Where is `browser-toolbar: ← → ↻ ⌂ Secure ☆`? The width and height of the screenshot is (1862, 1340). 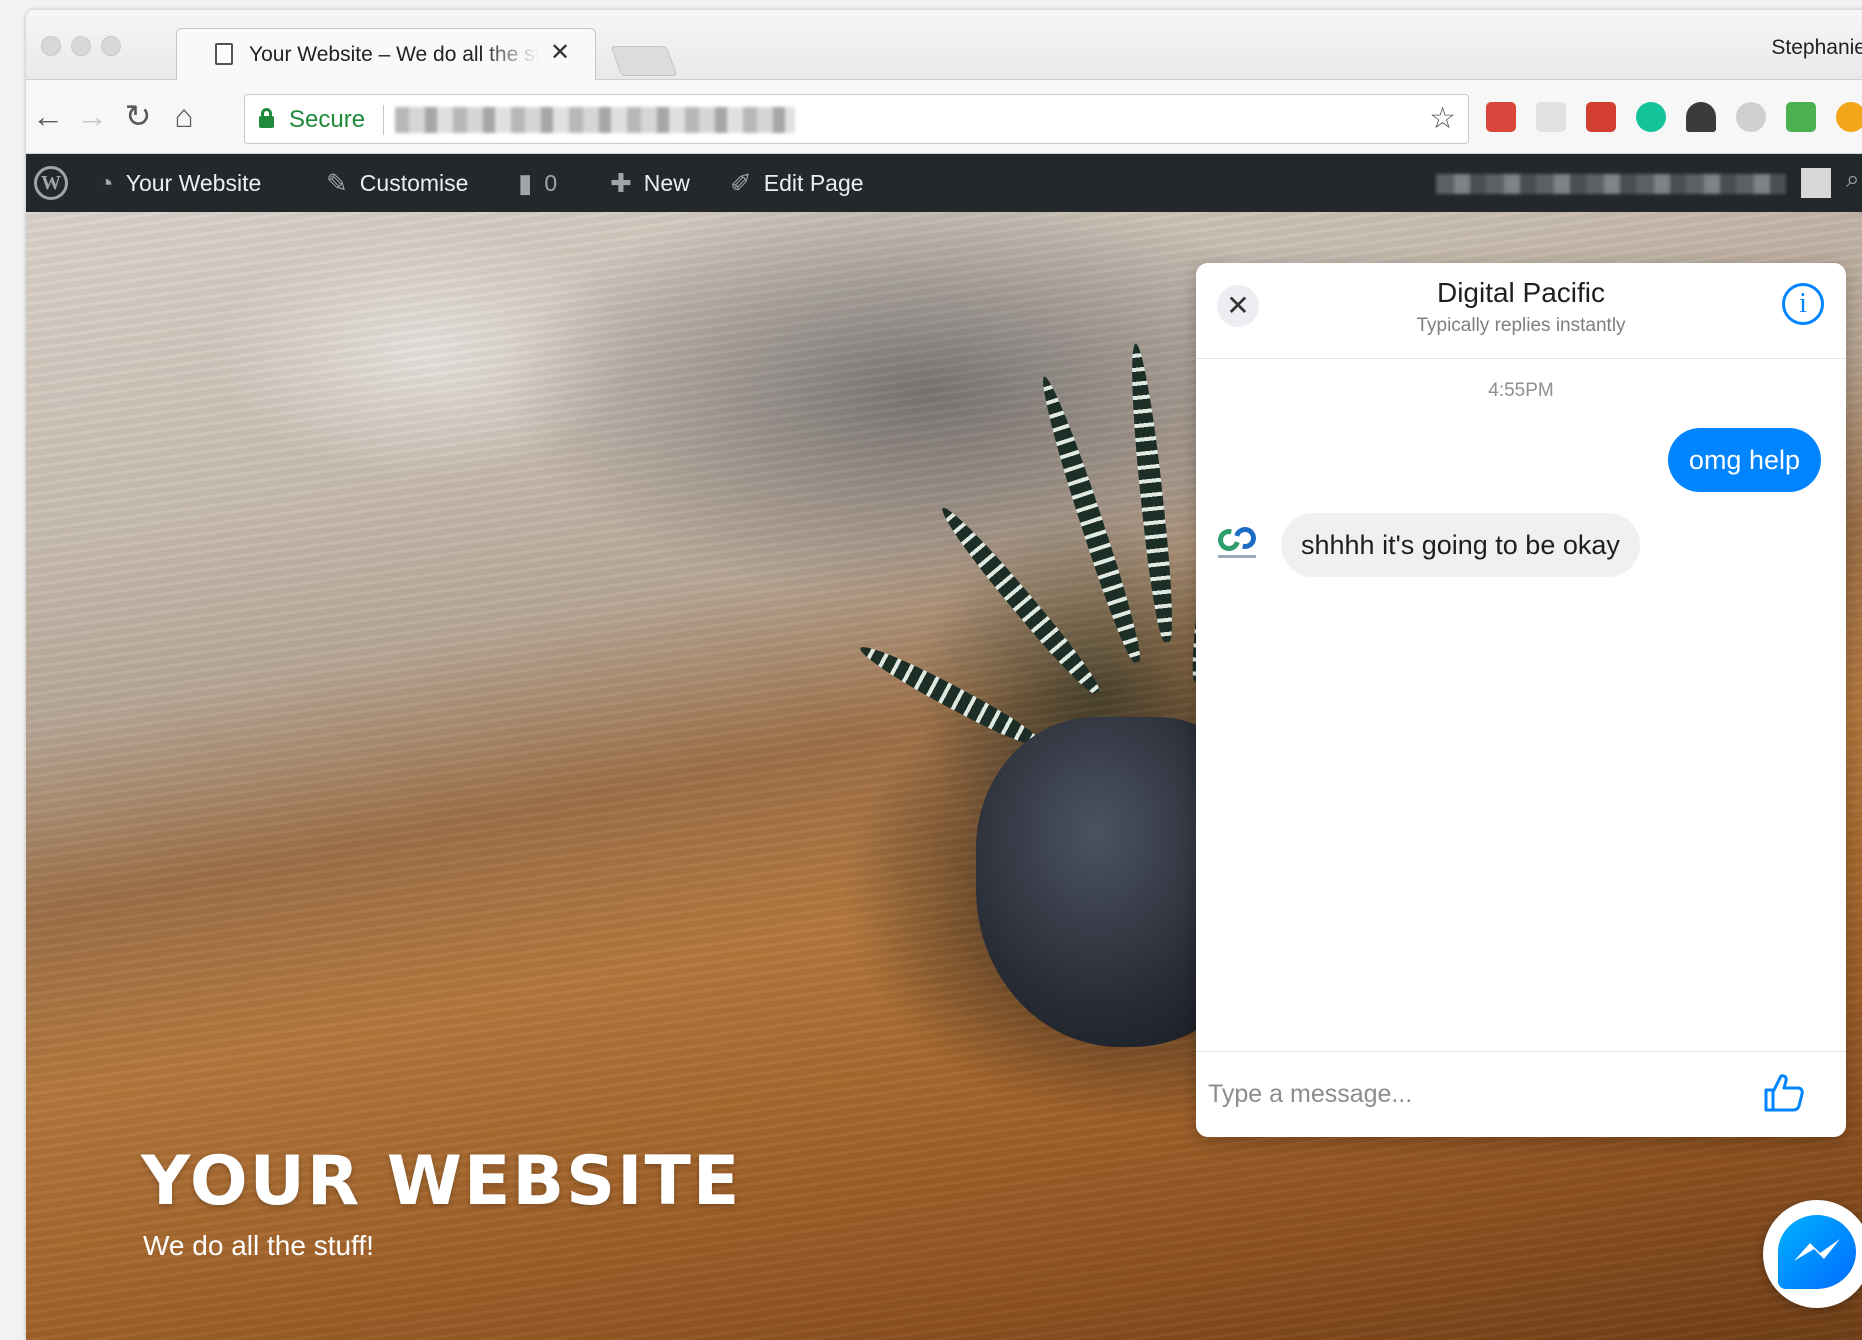
browser-toolbar: ← → ↻ ⌂ Secure ☆ is located at coordinates (944, 117).